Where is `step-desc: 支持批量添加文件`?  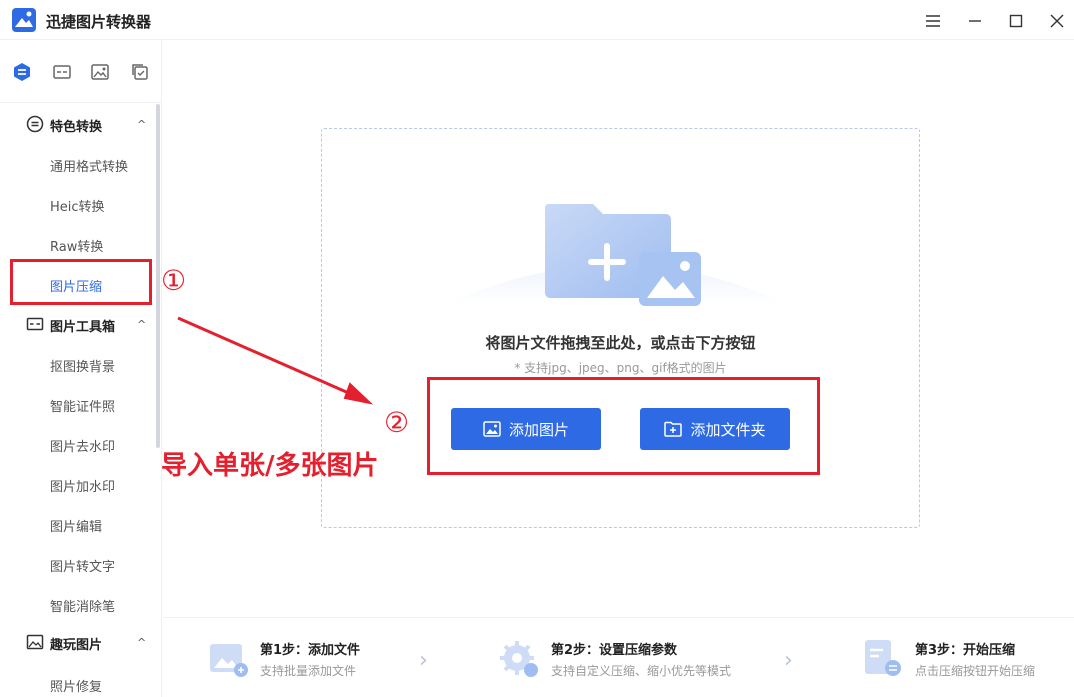 step-desc: 支持批量添加文件 is located at coordinates (308, 671).